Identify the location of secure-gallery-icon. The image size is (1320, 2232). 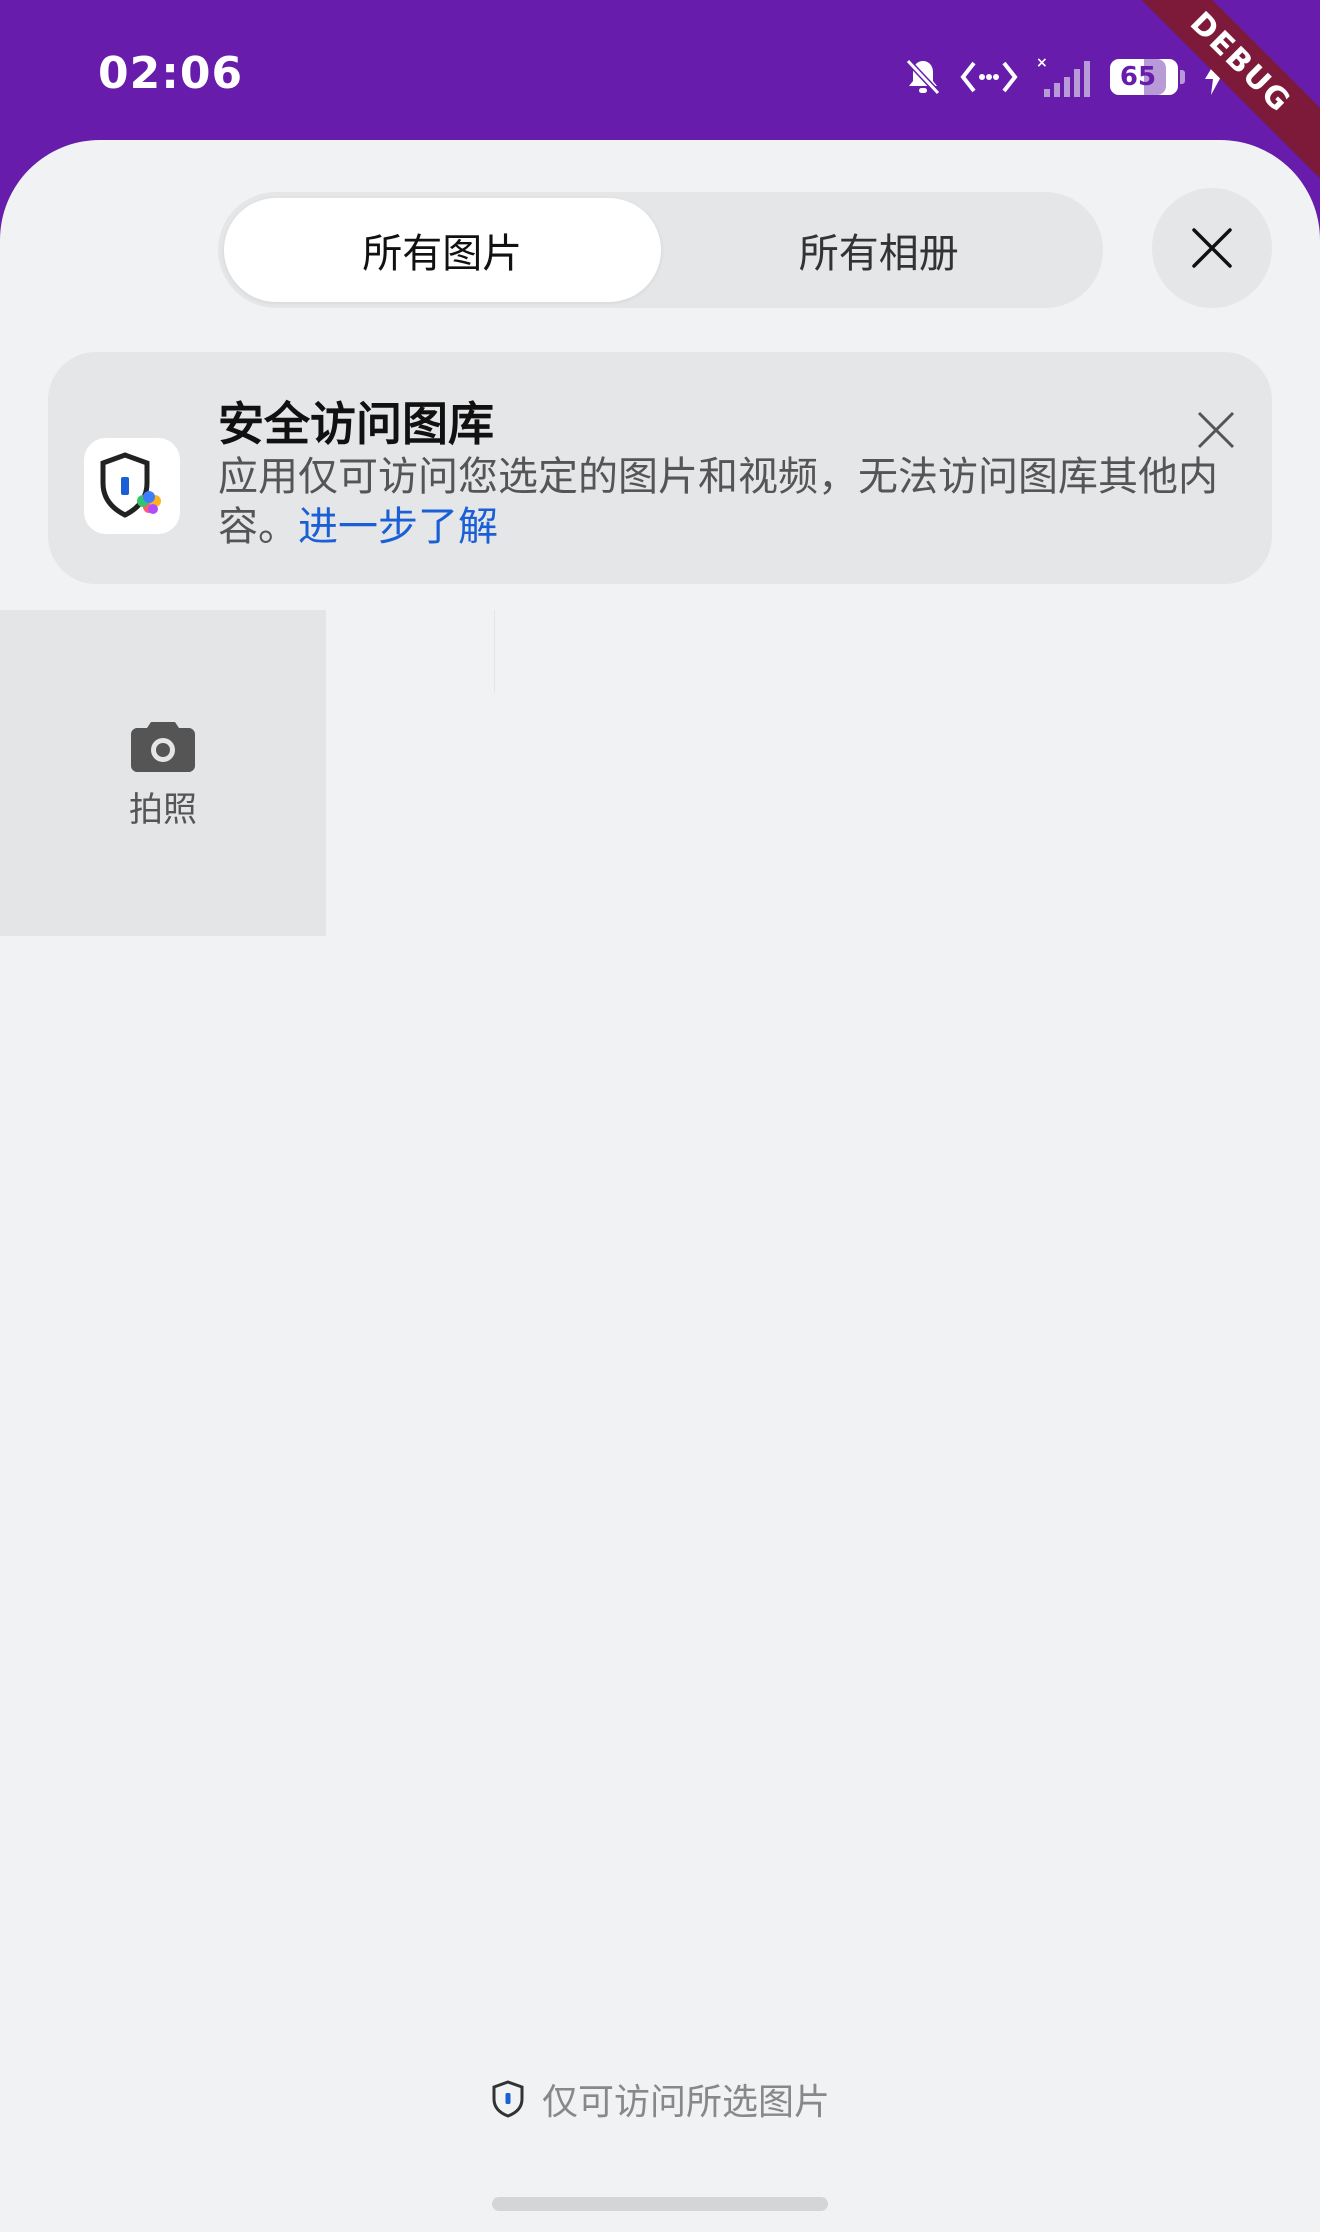
(132, 486).